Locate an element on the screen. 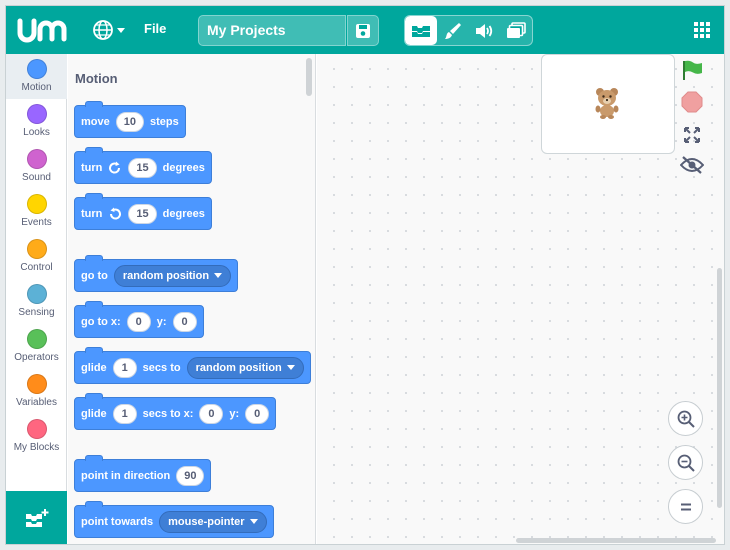 Image resolution: width=730 pixels, height=550 pixels. steps-input: 10 is located at coordinates (129, 121).